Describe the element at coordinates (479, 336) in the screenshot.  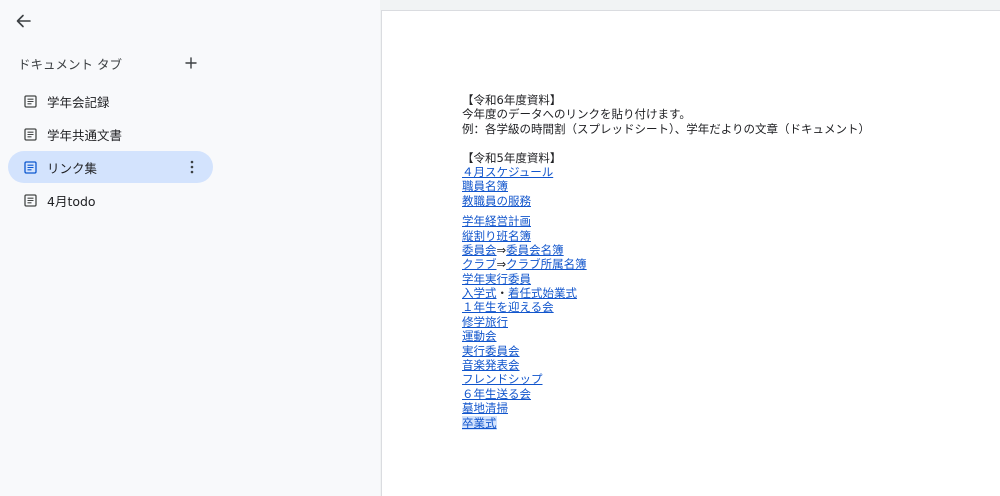
I see `link-undoukai: 運動会` at that location.